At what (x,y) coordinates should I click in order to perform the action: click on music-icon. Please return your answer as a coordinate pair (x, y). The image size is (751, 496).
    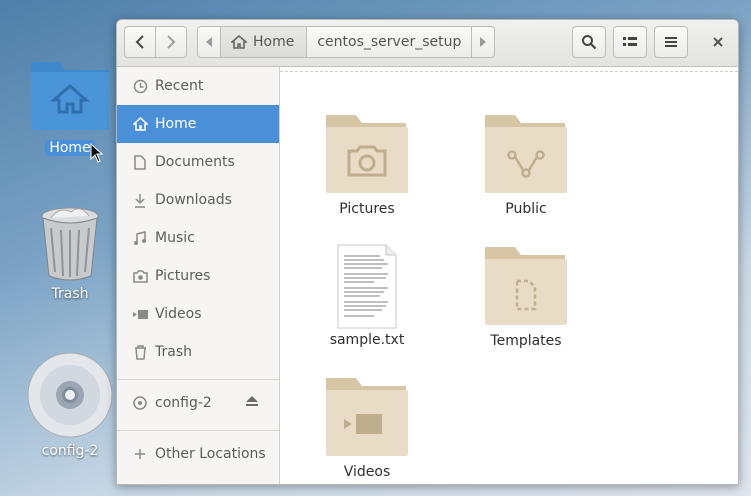
    Looking at the image, I should click on (140, 238).